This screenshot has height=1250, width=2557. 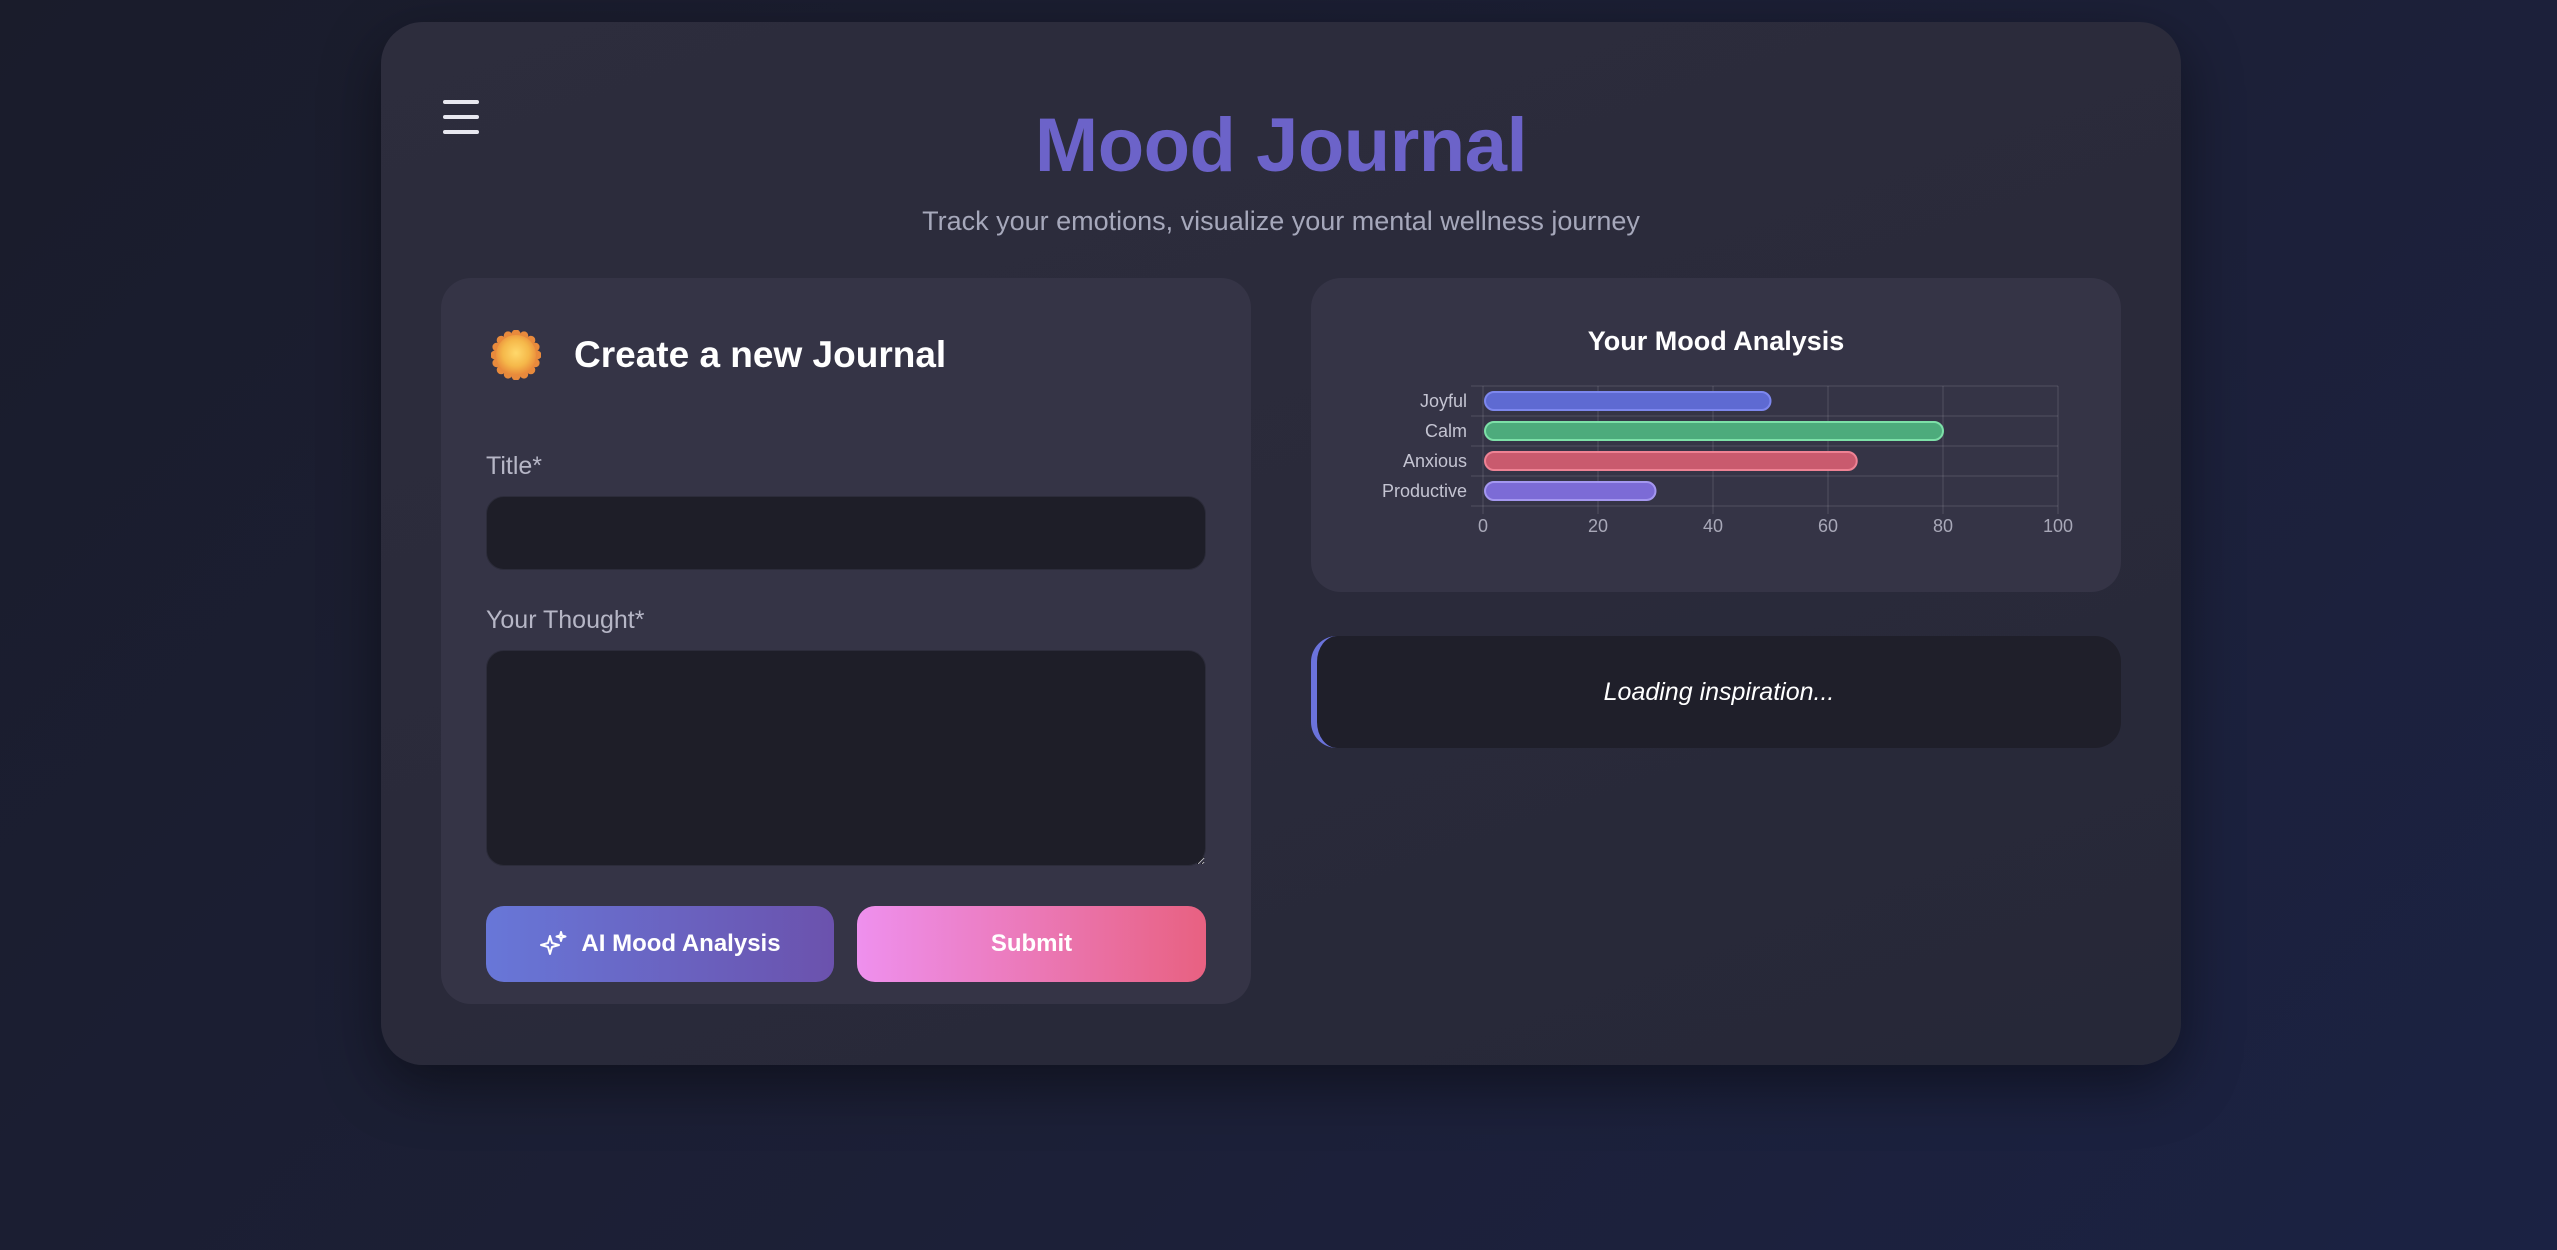 What do you see at coordinates (1570, 491) in the screenshot?
I see `bar-productive` at bounding box center [1570, 491].